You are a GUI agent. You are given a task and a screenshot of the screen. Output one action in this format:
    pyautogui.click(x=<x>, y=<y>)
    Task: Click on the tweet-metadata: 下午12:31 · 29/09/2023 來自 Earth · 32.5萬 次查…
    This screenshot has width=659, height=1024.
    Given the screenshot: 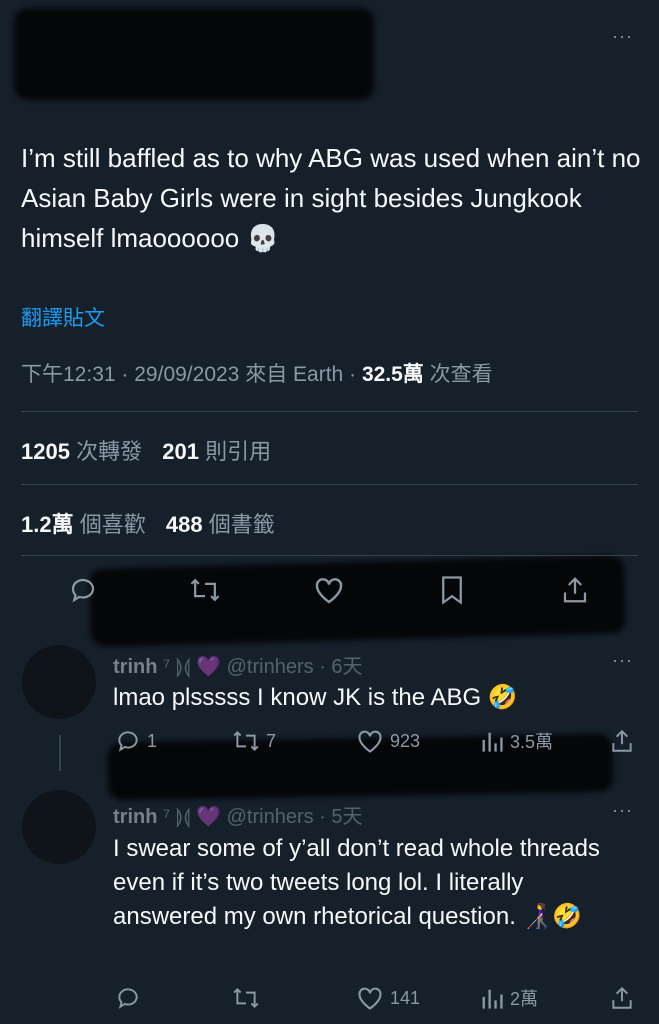 What is the action you would take?
    pyautogui.click(x=257, y=373)
    